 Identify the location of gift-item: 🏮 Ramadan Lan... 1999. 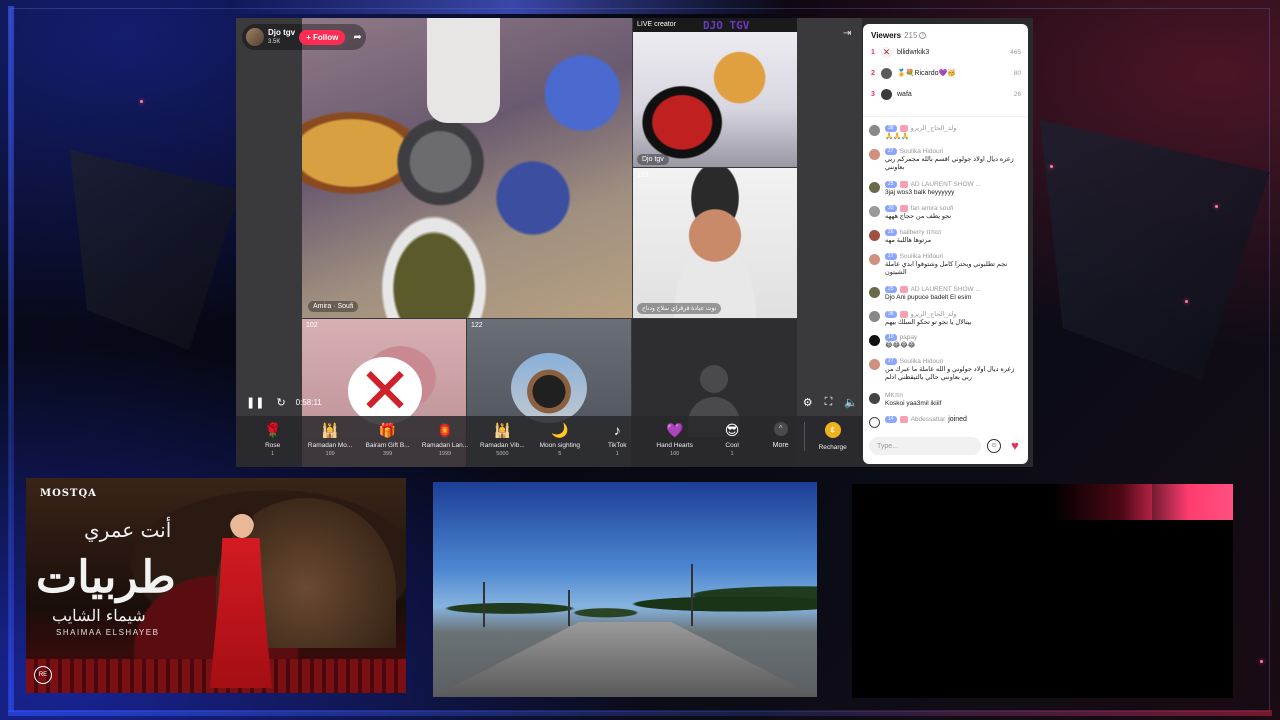
(444, 439).